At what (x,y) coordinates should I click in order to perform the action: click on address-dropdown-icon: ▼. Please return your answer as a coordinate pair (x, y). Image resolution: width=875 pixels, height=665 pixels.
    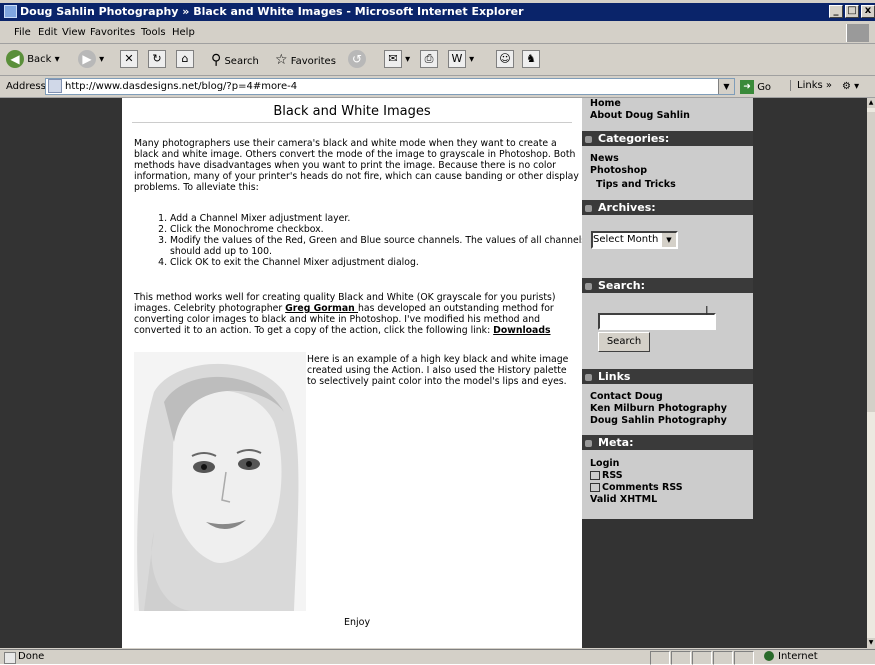
    Looking at the image, I should click on (726, 86).